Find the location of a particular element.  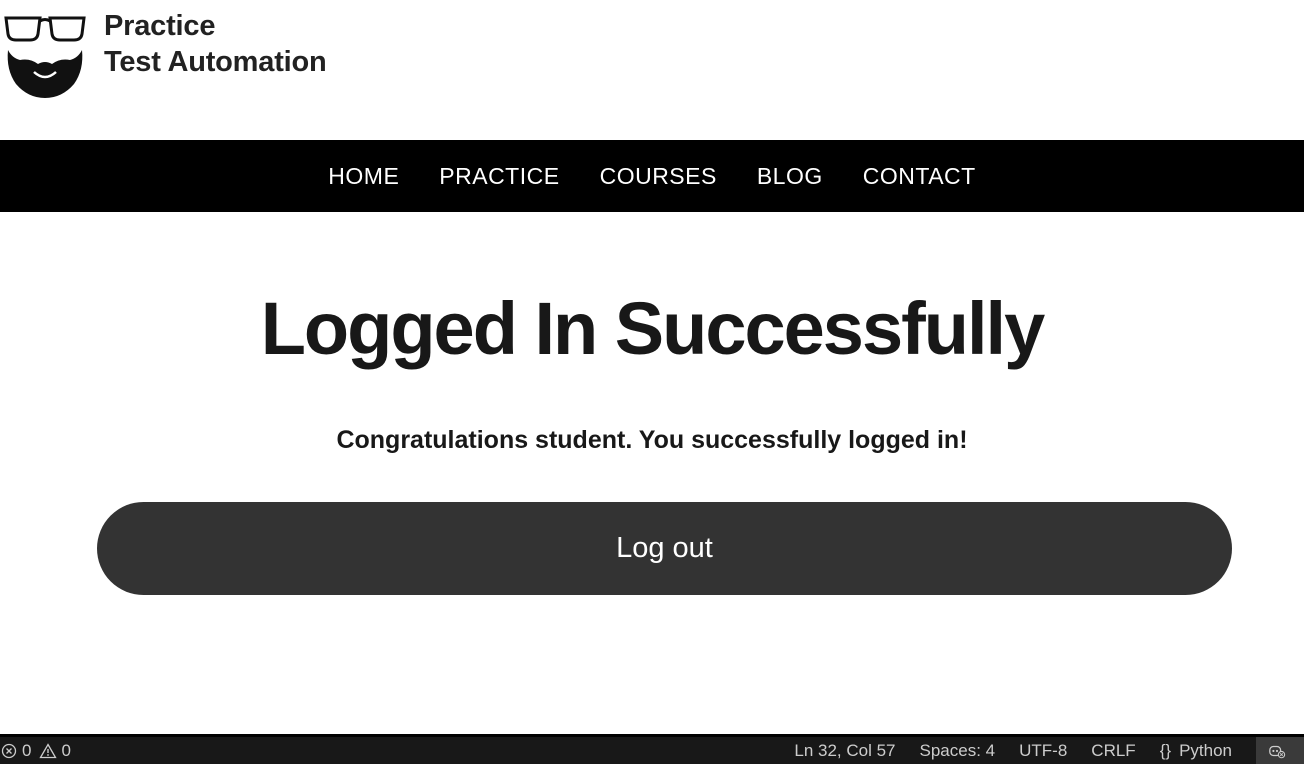

warning-count: 0 is located at coordinates (66, 750).